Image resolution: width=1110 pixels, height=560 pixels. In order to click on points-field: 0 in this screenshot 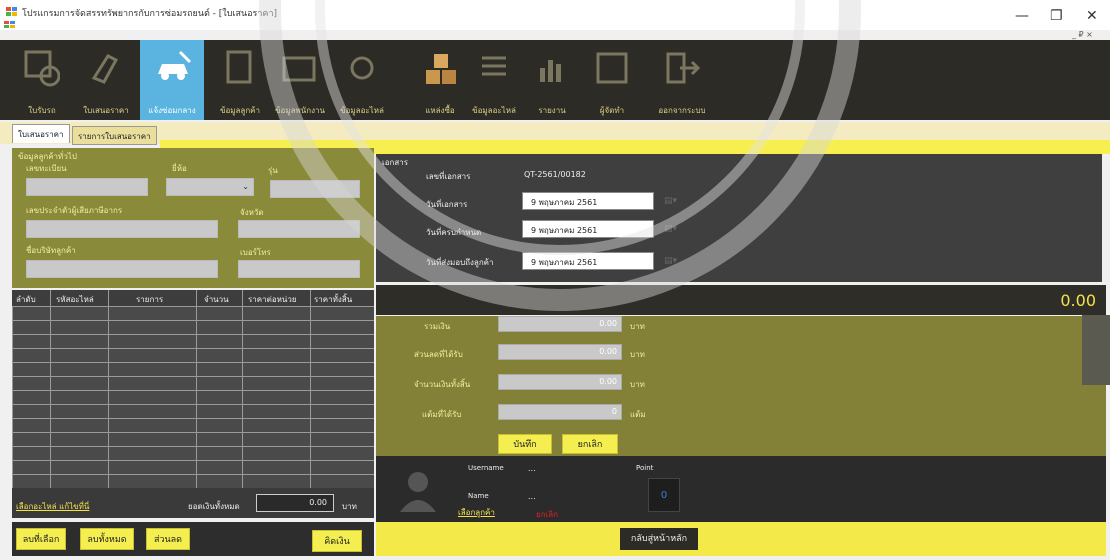, I will do `click(560, 412)`.